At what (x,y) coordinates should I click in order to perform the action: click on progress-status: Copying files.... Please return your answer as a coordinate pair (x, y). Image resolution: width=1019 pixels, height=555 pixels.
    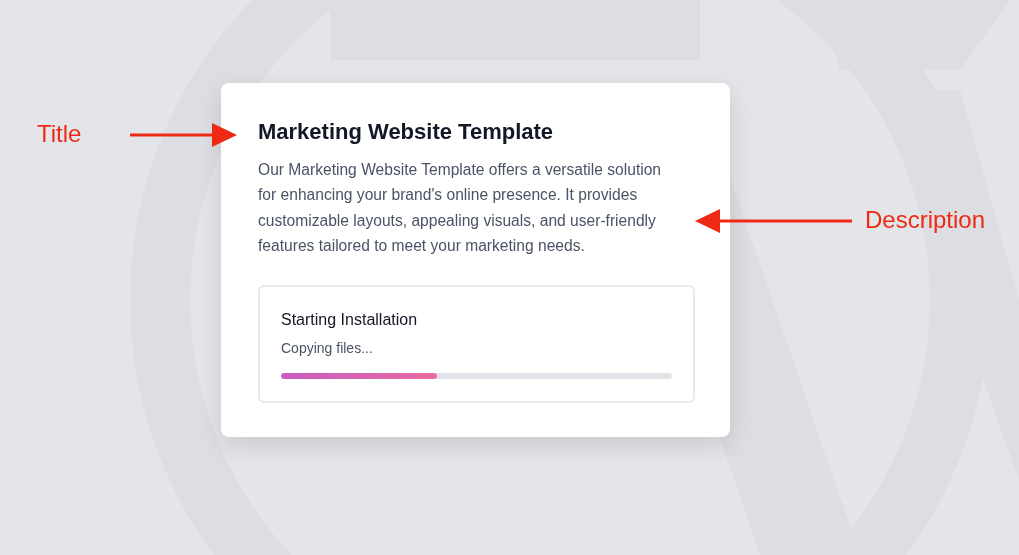
    Looking at the image, I should click on (327, 347).